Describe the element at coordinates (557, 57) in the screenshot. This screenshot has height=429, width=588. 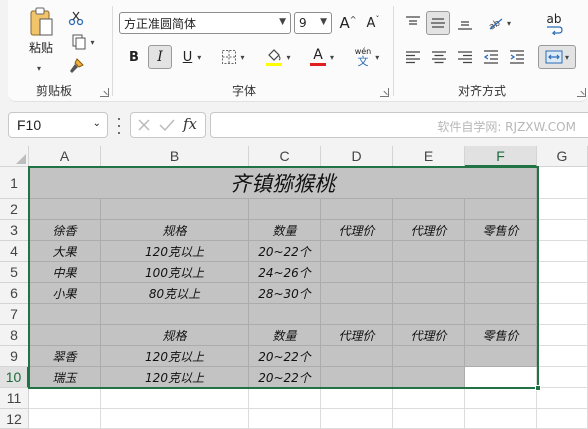
I see `merge-center-button: ▾` at that location.